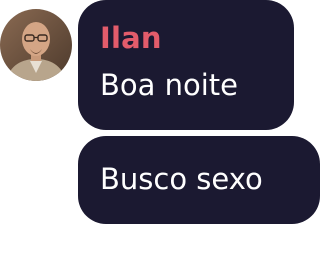 The height and width of the screenshot is (274, 320). I want to click on avatar-image, so click(36, 45).